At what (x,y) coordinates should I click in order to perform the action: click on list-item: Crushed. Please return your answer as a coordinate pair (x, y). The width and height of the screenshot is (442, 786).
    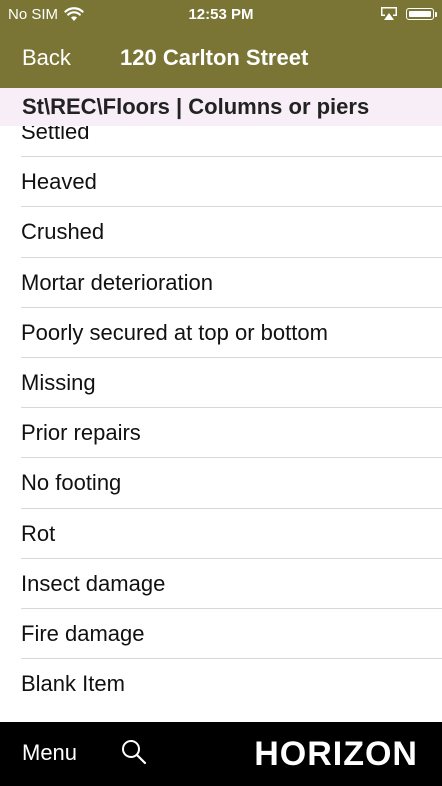
    Looking at the image, I should click on (231, 232).